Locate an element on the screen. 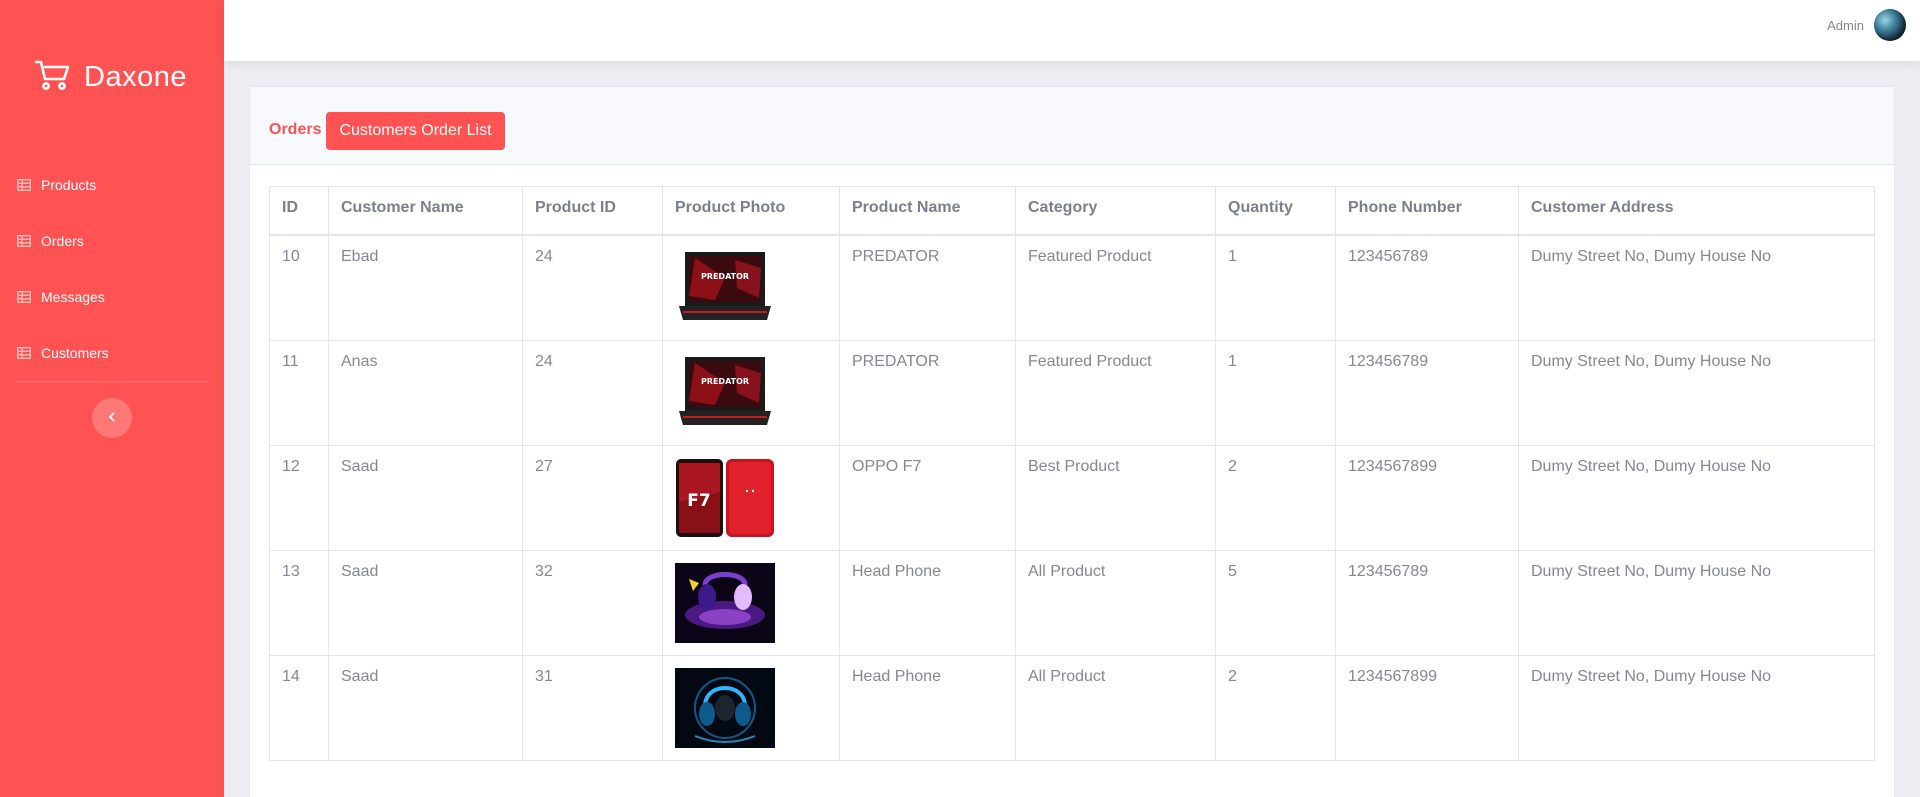 This screenshot has width=1920, height=797. cell-customer-name: Anas is located at coordinates (425, 392).